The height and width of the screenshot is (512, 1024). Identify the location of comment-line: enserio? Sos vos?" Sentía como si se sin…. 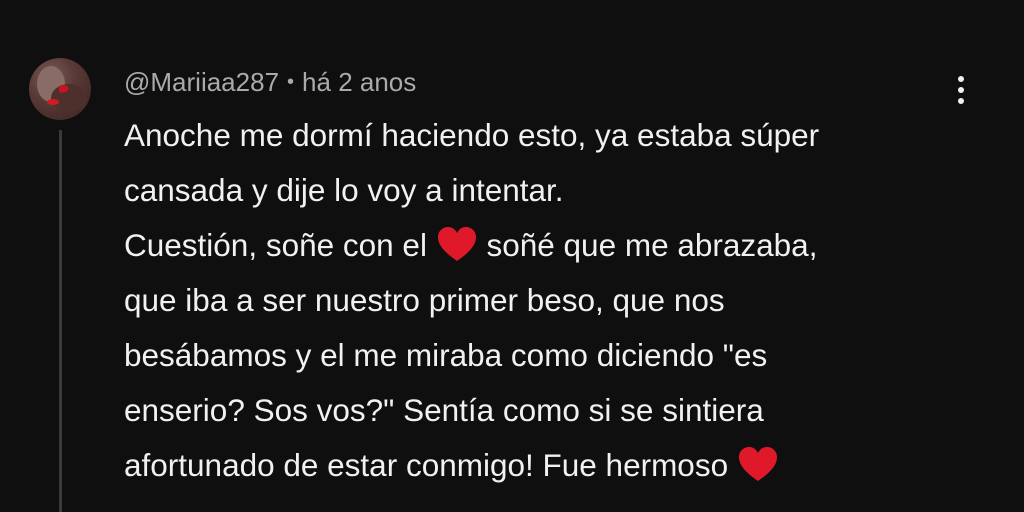
(539, 410).